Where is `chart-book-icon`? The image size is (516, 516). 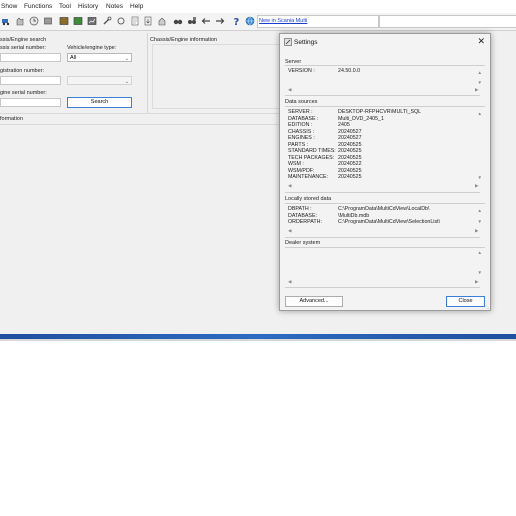 chart-book-icon is located at coordinates (92, 21).